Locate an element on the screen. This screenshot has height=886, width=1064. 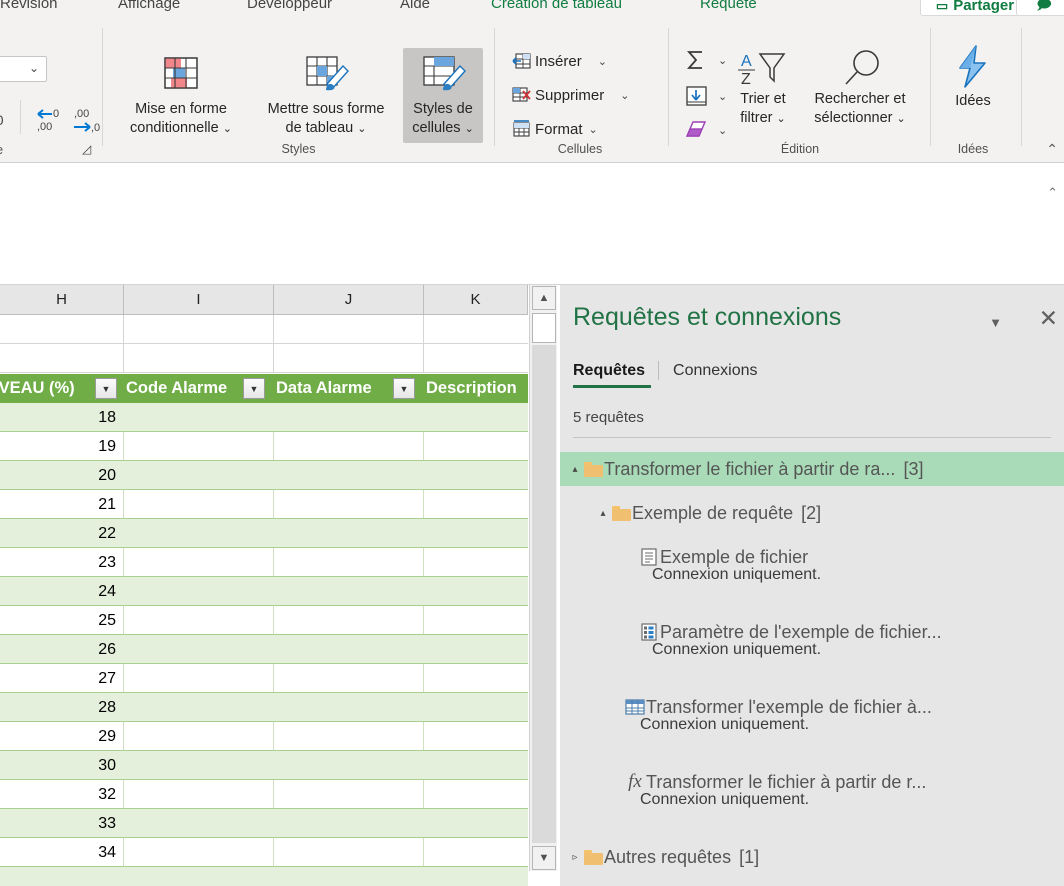
expand-collapse-icon: ▹ is located at coordinates (575, 857).